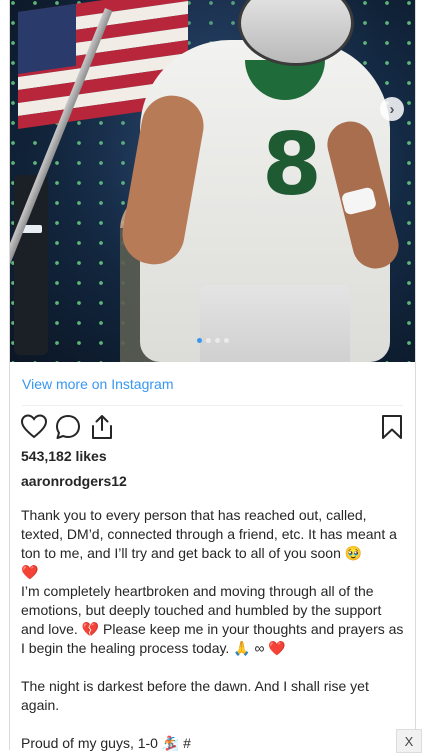 Image resolution: width=425 pixels, height=753 pixels. Describe the element at coordinates (74, 481) in the screenshot. I see `username-link: aaronrodgers12` at that location.